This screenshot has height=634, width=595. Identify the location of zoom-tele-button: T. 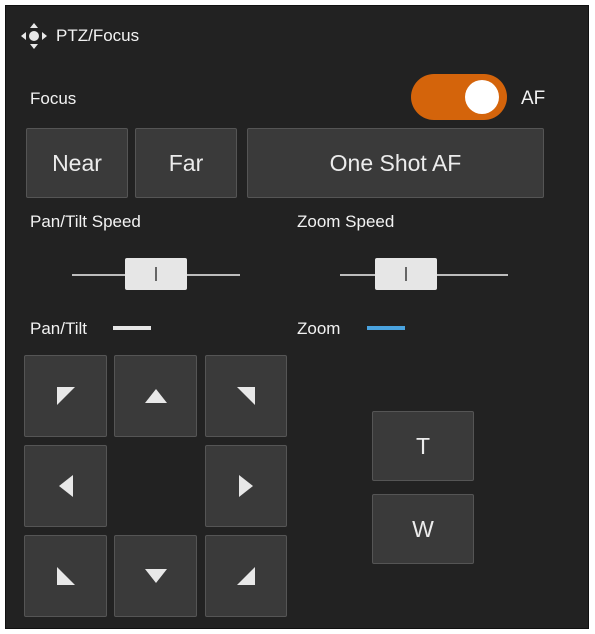
(423, 446).